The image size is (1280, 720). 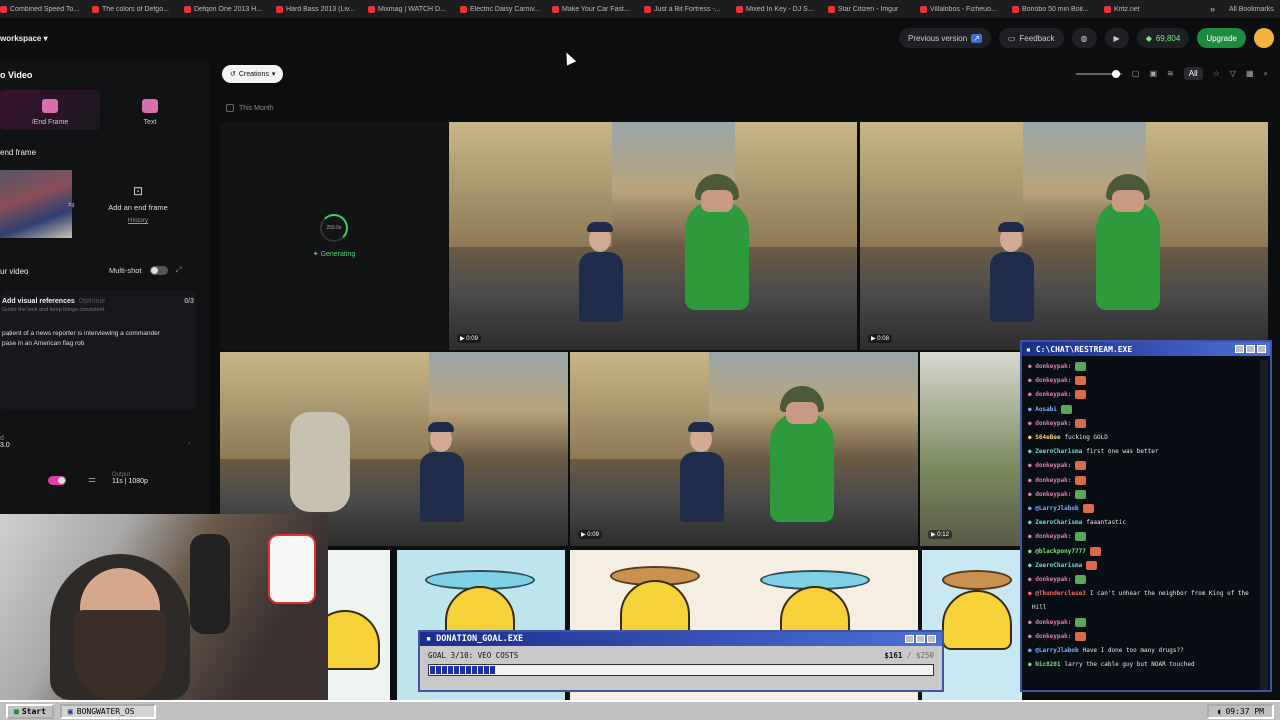 What do you see at coordinates (1031, 38) in the screenshot?
I see `feedback-button: ▭ Feedback` at bounding box center [1031, 38].